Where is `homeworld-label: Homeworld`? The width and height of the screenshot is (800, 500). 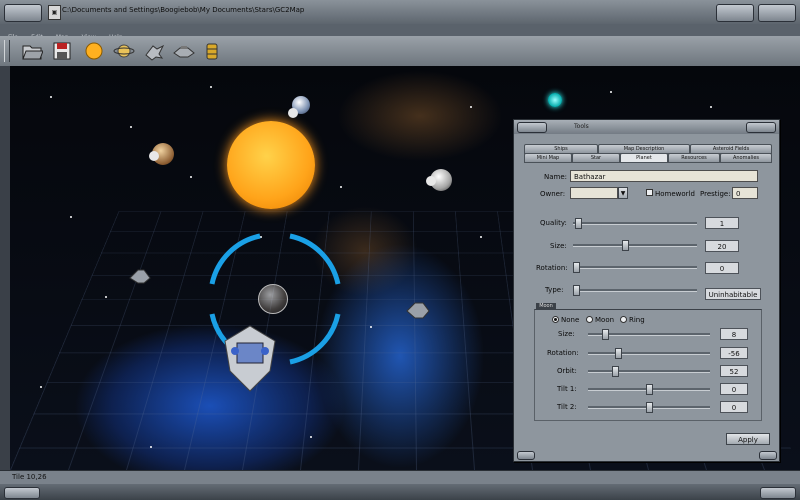 homeworld-label: Homeworld is located at coordinates (675, 194).